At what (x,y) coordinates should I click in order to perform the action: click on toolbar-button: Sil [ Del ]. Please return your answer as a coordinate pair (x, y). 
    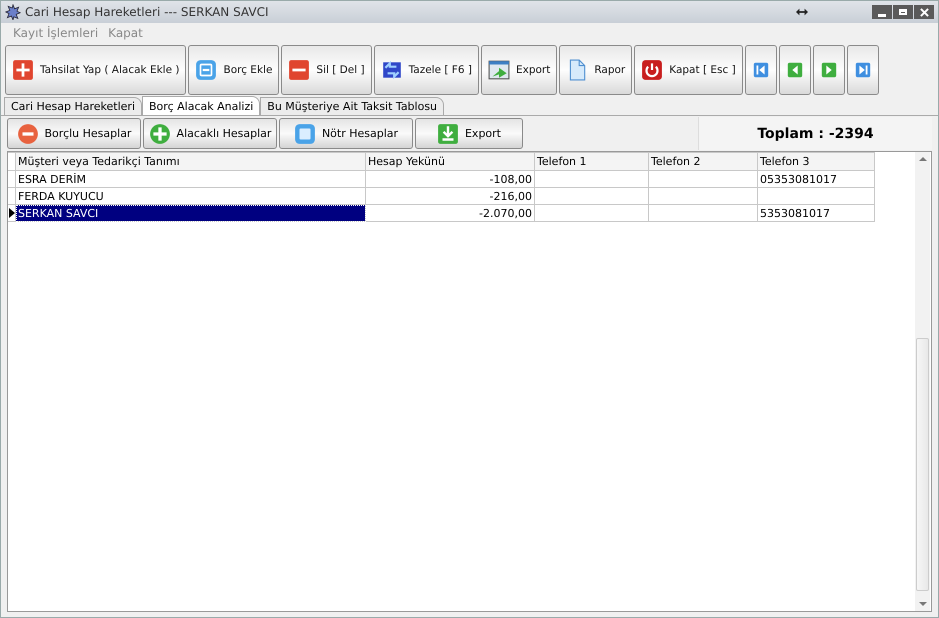
    Looking at the image, I should click on (326, 70).